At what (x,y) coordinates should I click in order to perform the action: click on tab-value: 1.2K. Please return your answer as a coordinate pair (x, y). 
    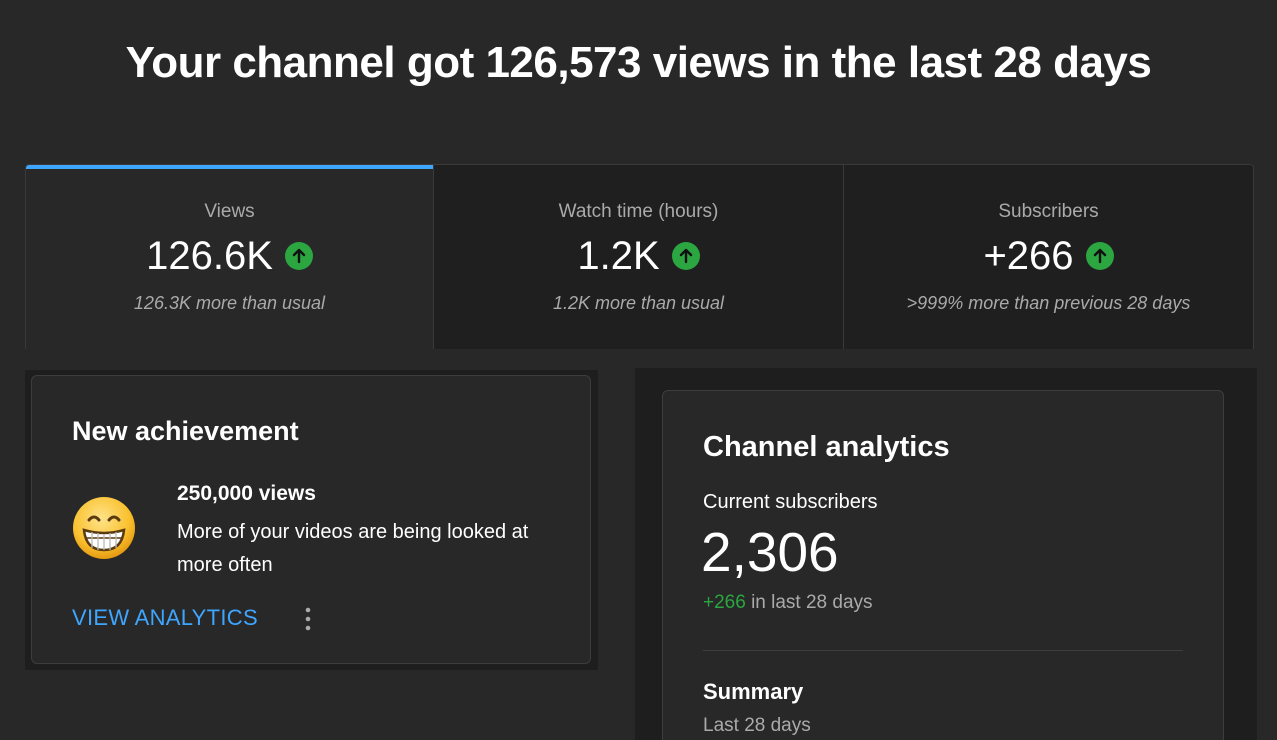
    Looking at the image, I should click on (618, 256).